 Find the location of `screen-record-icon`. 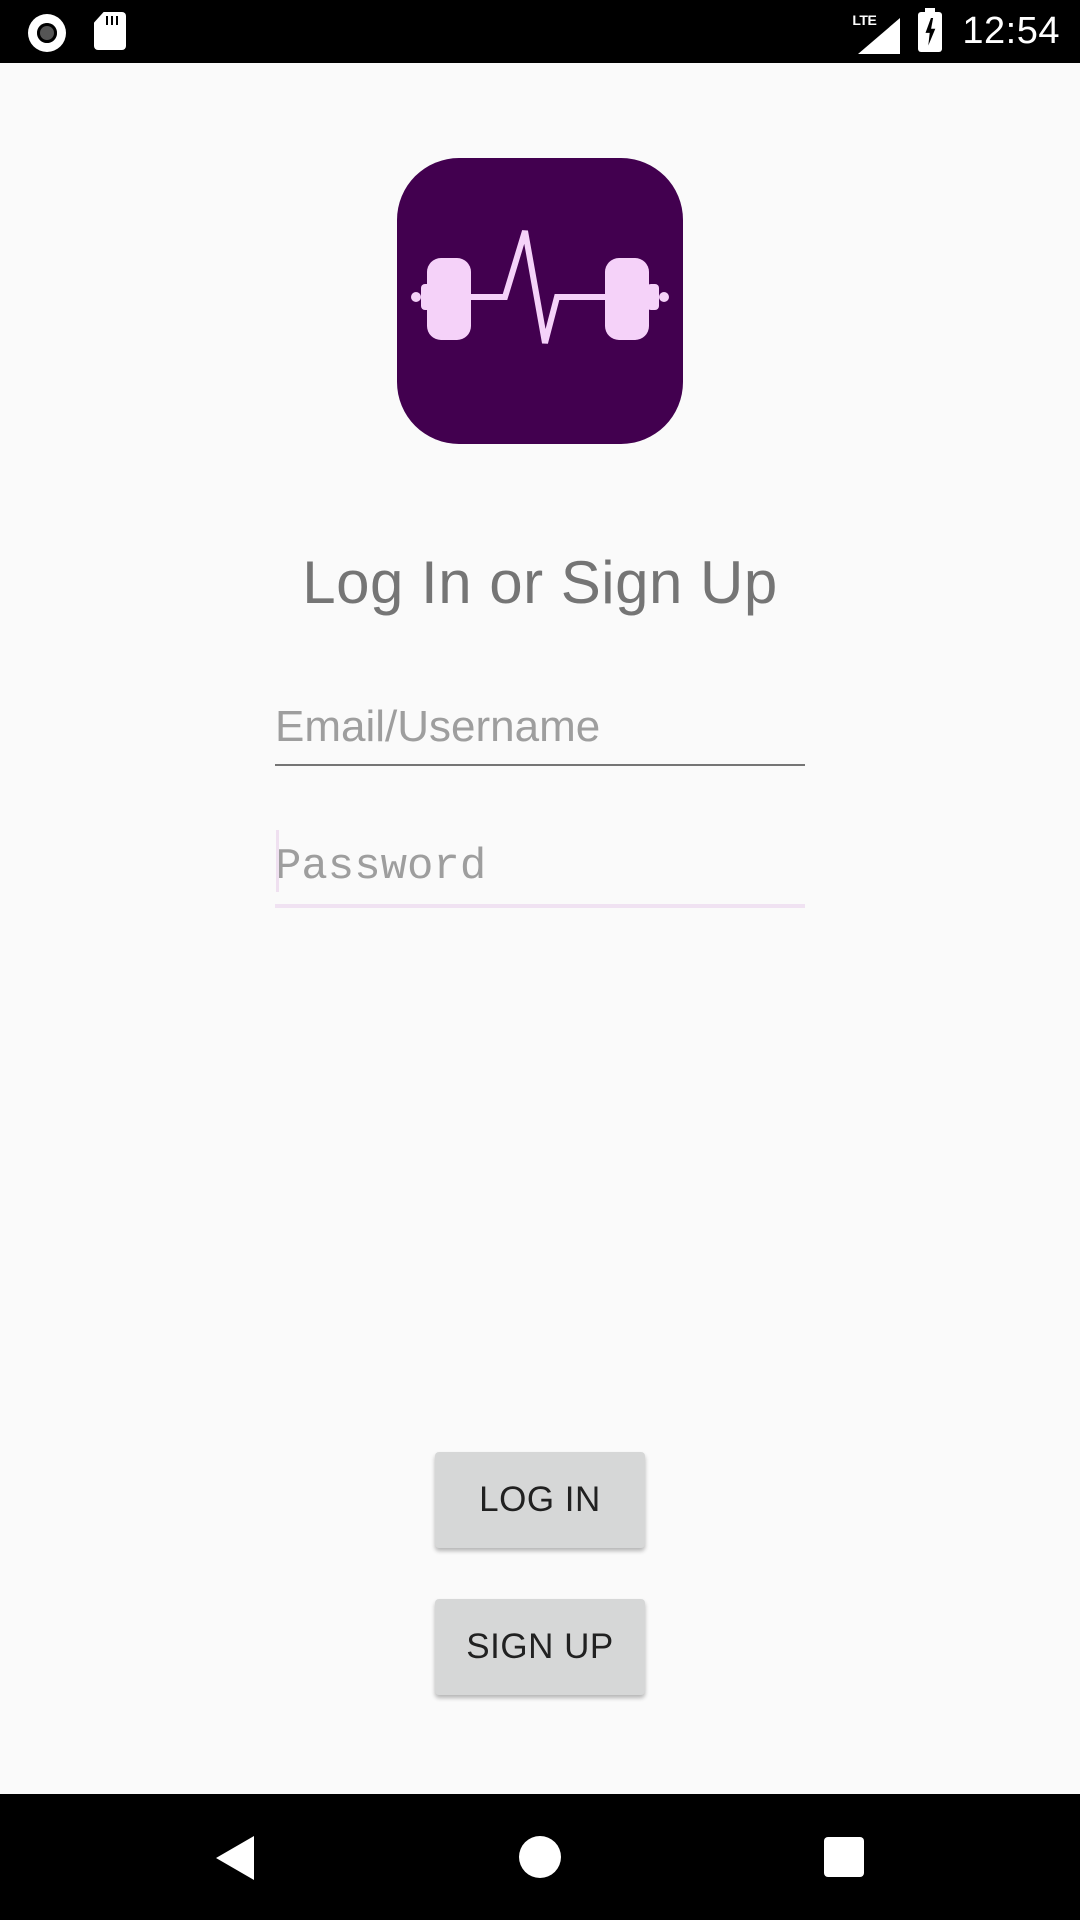

screen-record-icon is located at coordinates (47, 33).